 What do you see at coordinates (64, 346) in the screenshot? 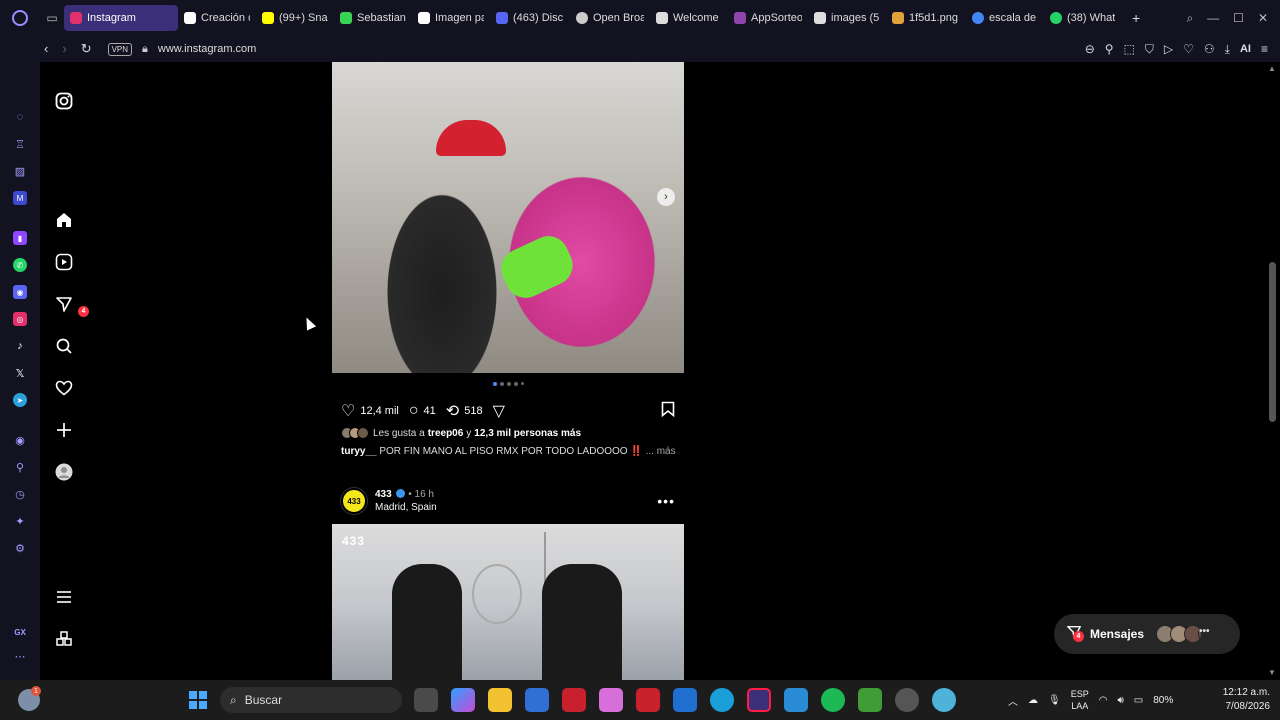
I see `search-icon` at bounding box center [64, 346].